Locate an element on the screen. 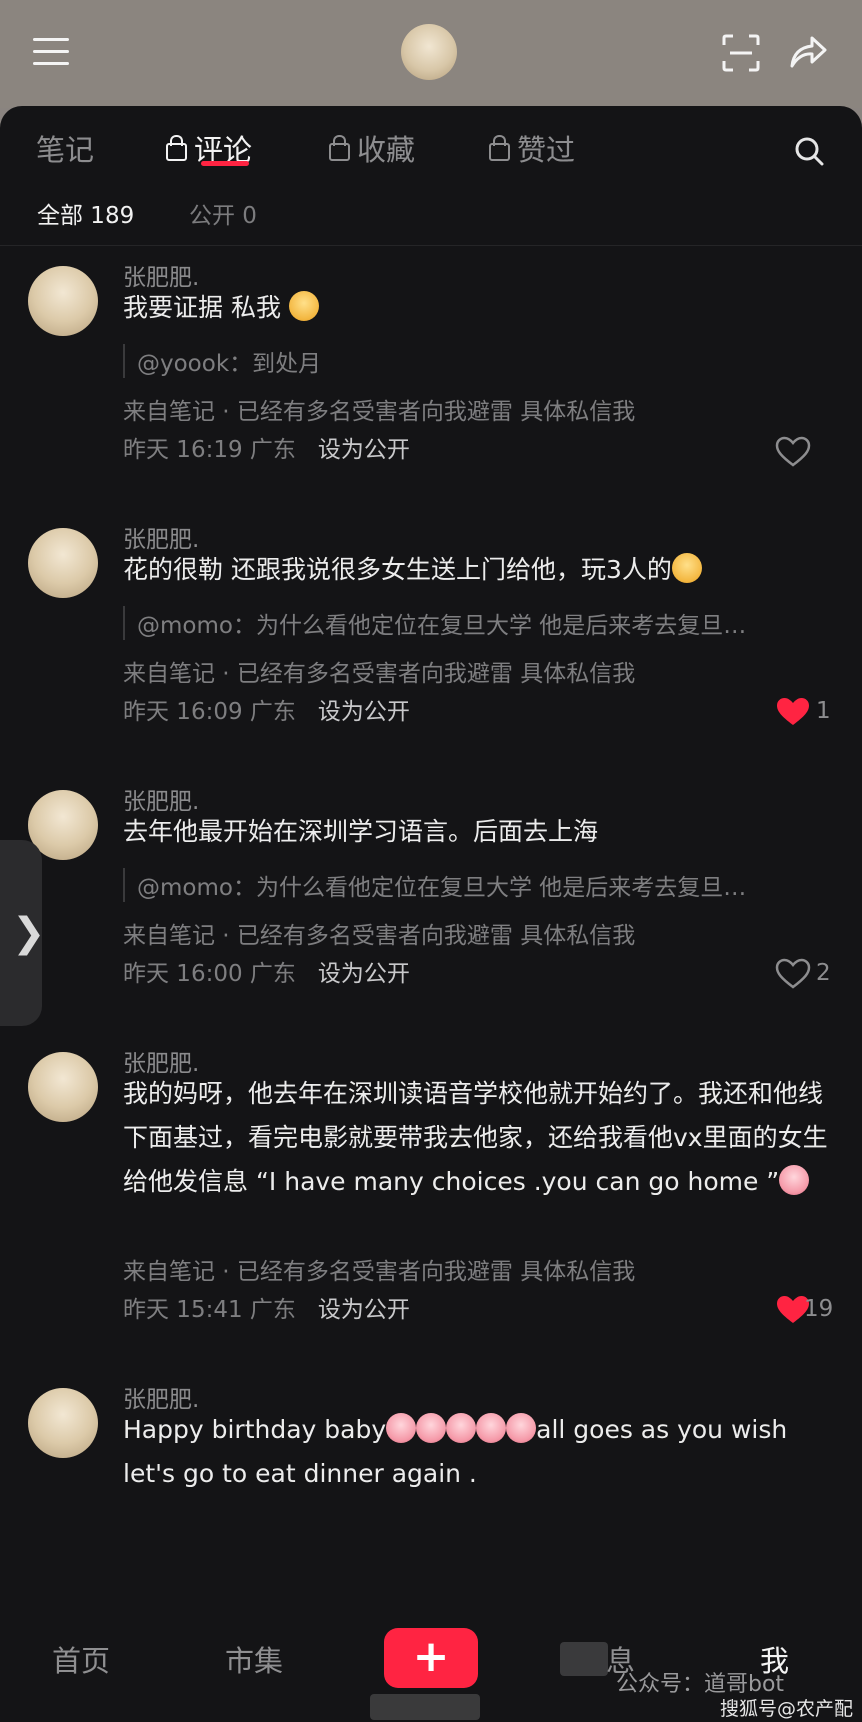  tab-collections: 收藏 is located at coordinates (372, 150).